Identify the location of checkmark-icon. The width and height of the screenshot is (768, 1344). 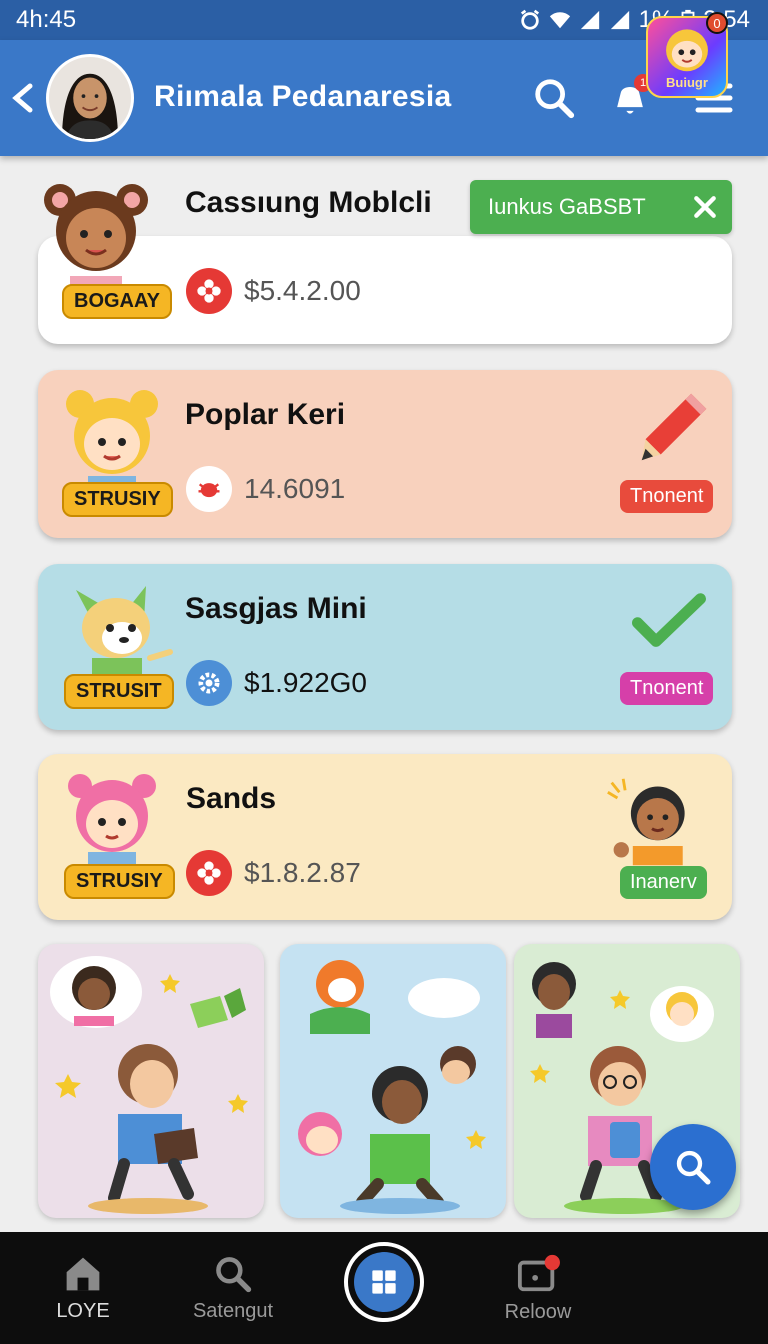
(669, 623).